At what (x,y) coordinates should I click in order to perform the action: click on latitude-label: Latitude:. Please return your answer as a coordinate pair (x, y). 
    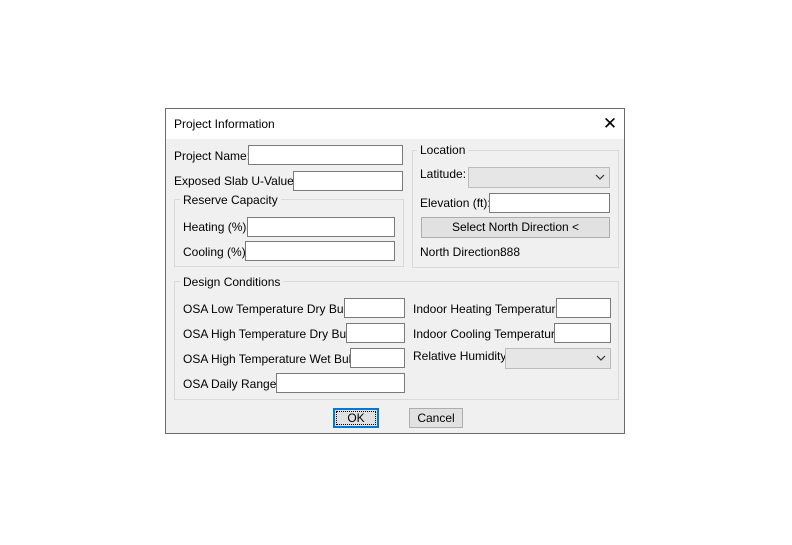
    Looking at the image, I should click on (443, 174).